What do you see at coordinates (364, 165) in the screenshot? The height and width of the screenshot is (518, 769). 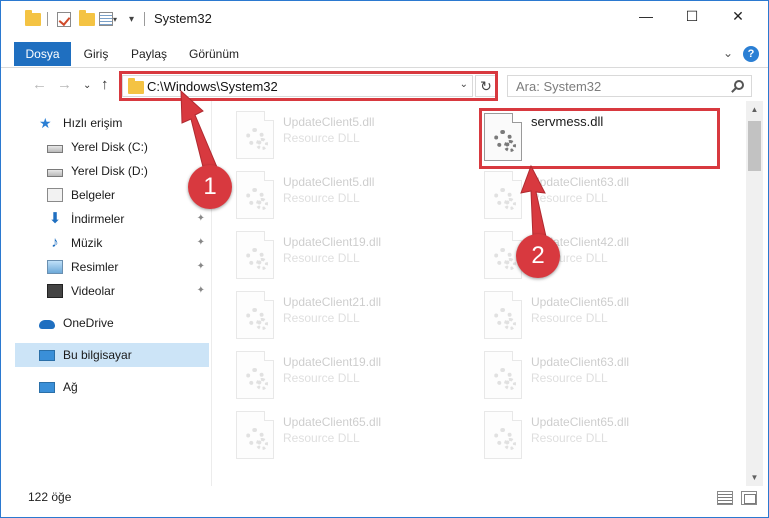 I see `callout-arrows` at bounding box center [364, 165].